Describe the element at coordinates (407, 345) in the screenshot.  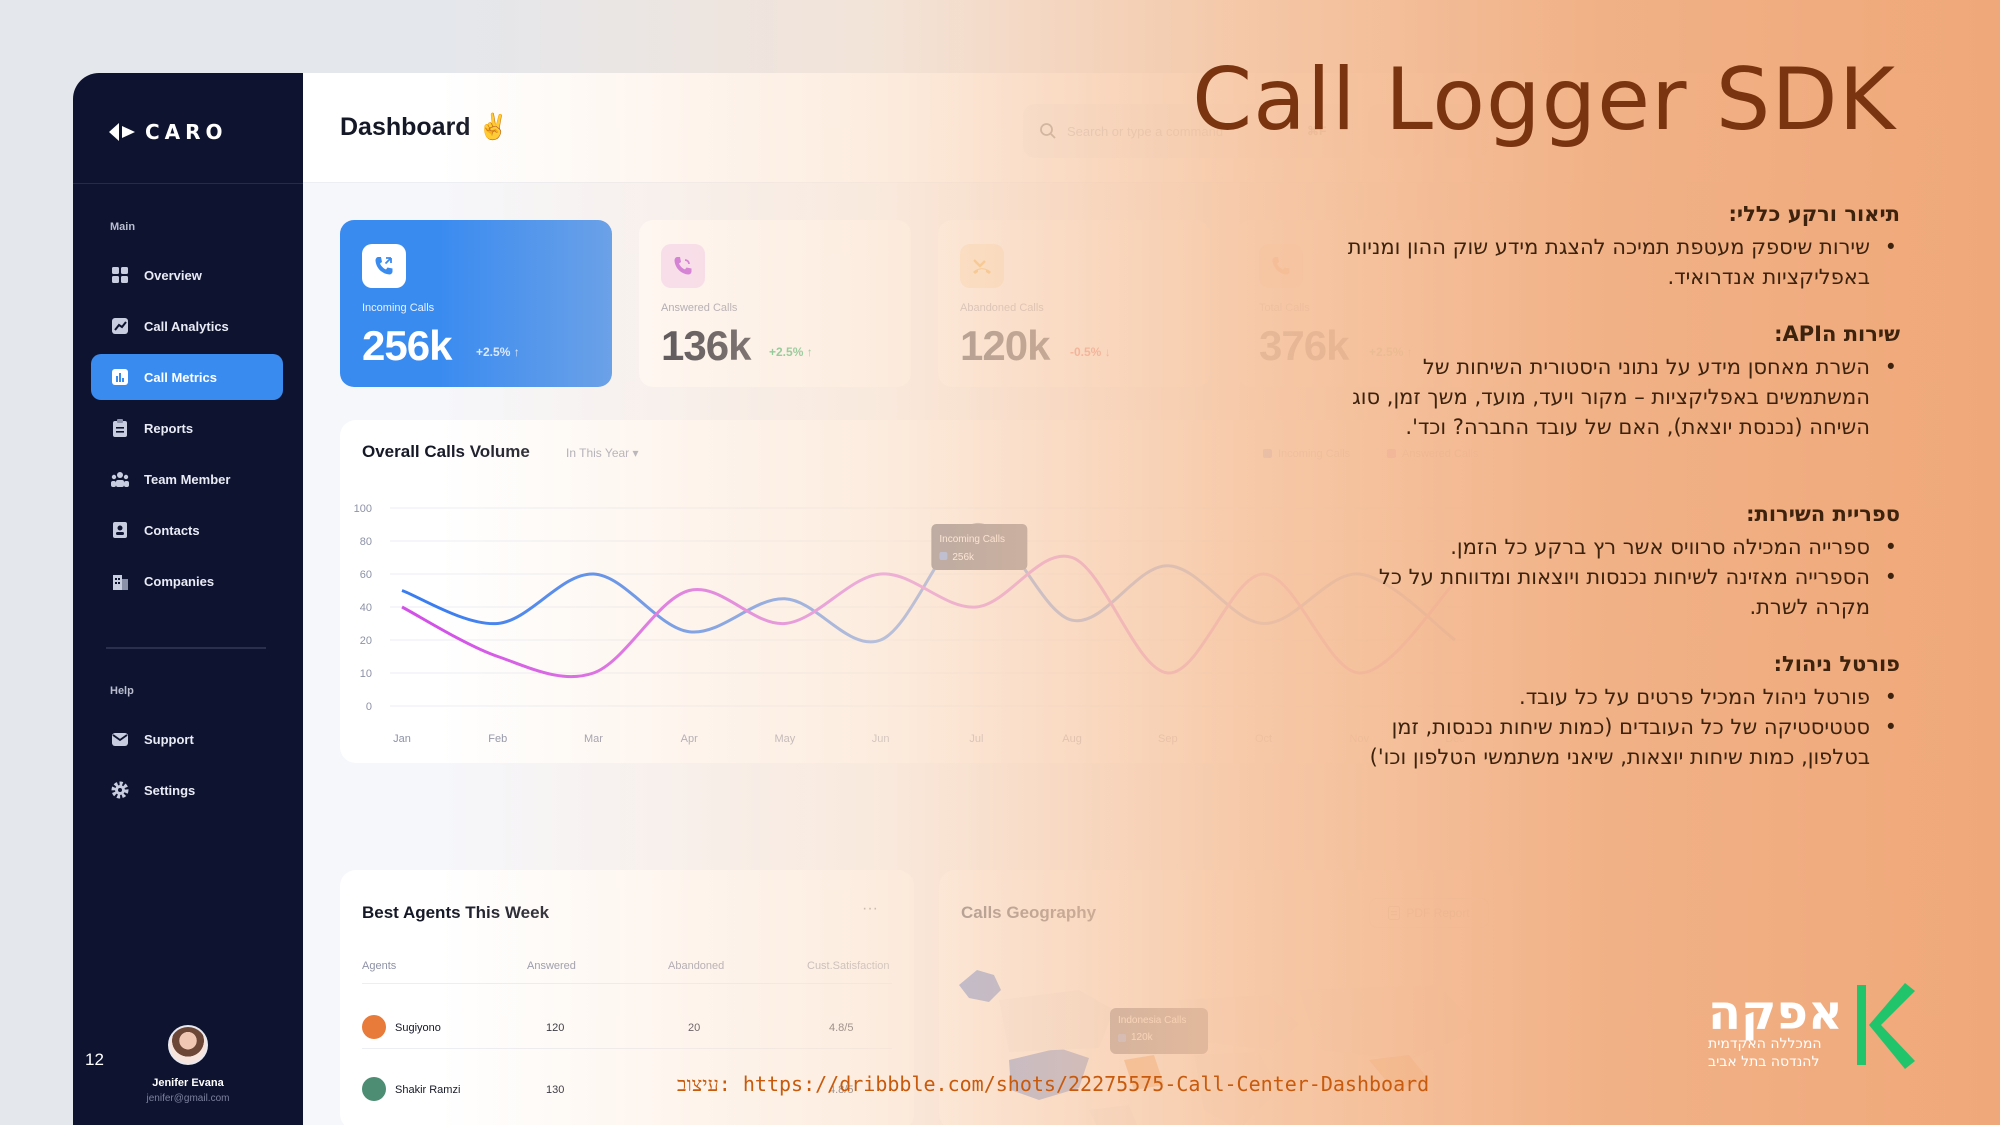
I see `card-value: 256k` at that location.